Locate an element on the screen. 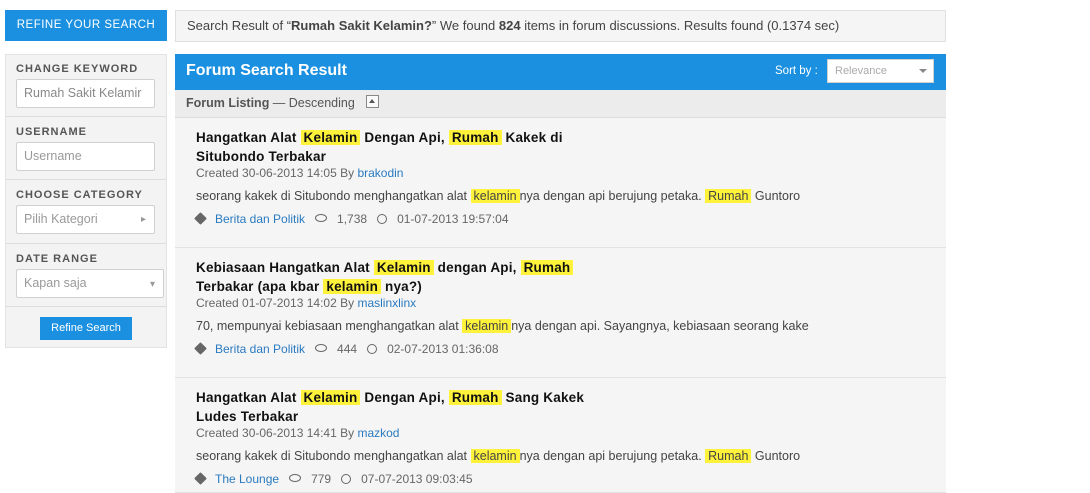 The height and width of the screenshot is (493, 1090). last-post-value: 07-07-2013 09:03:45 is located at coordinates (417, 479).